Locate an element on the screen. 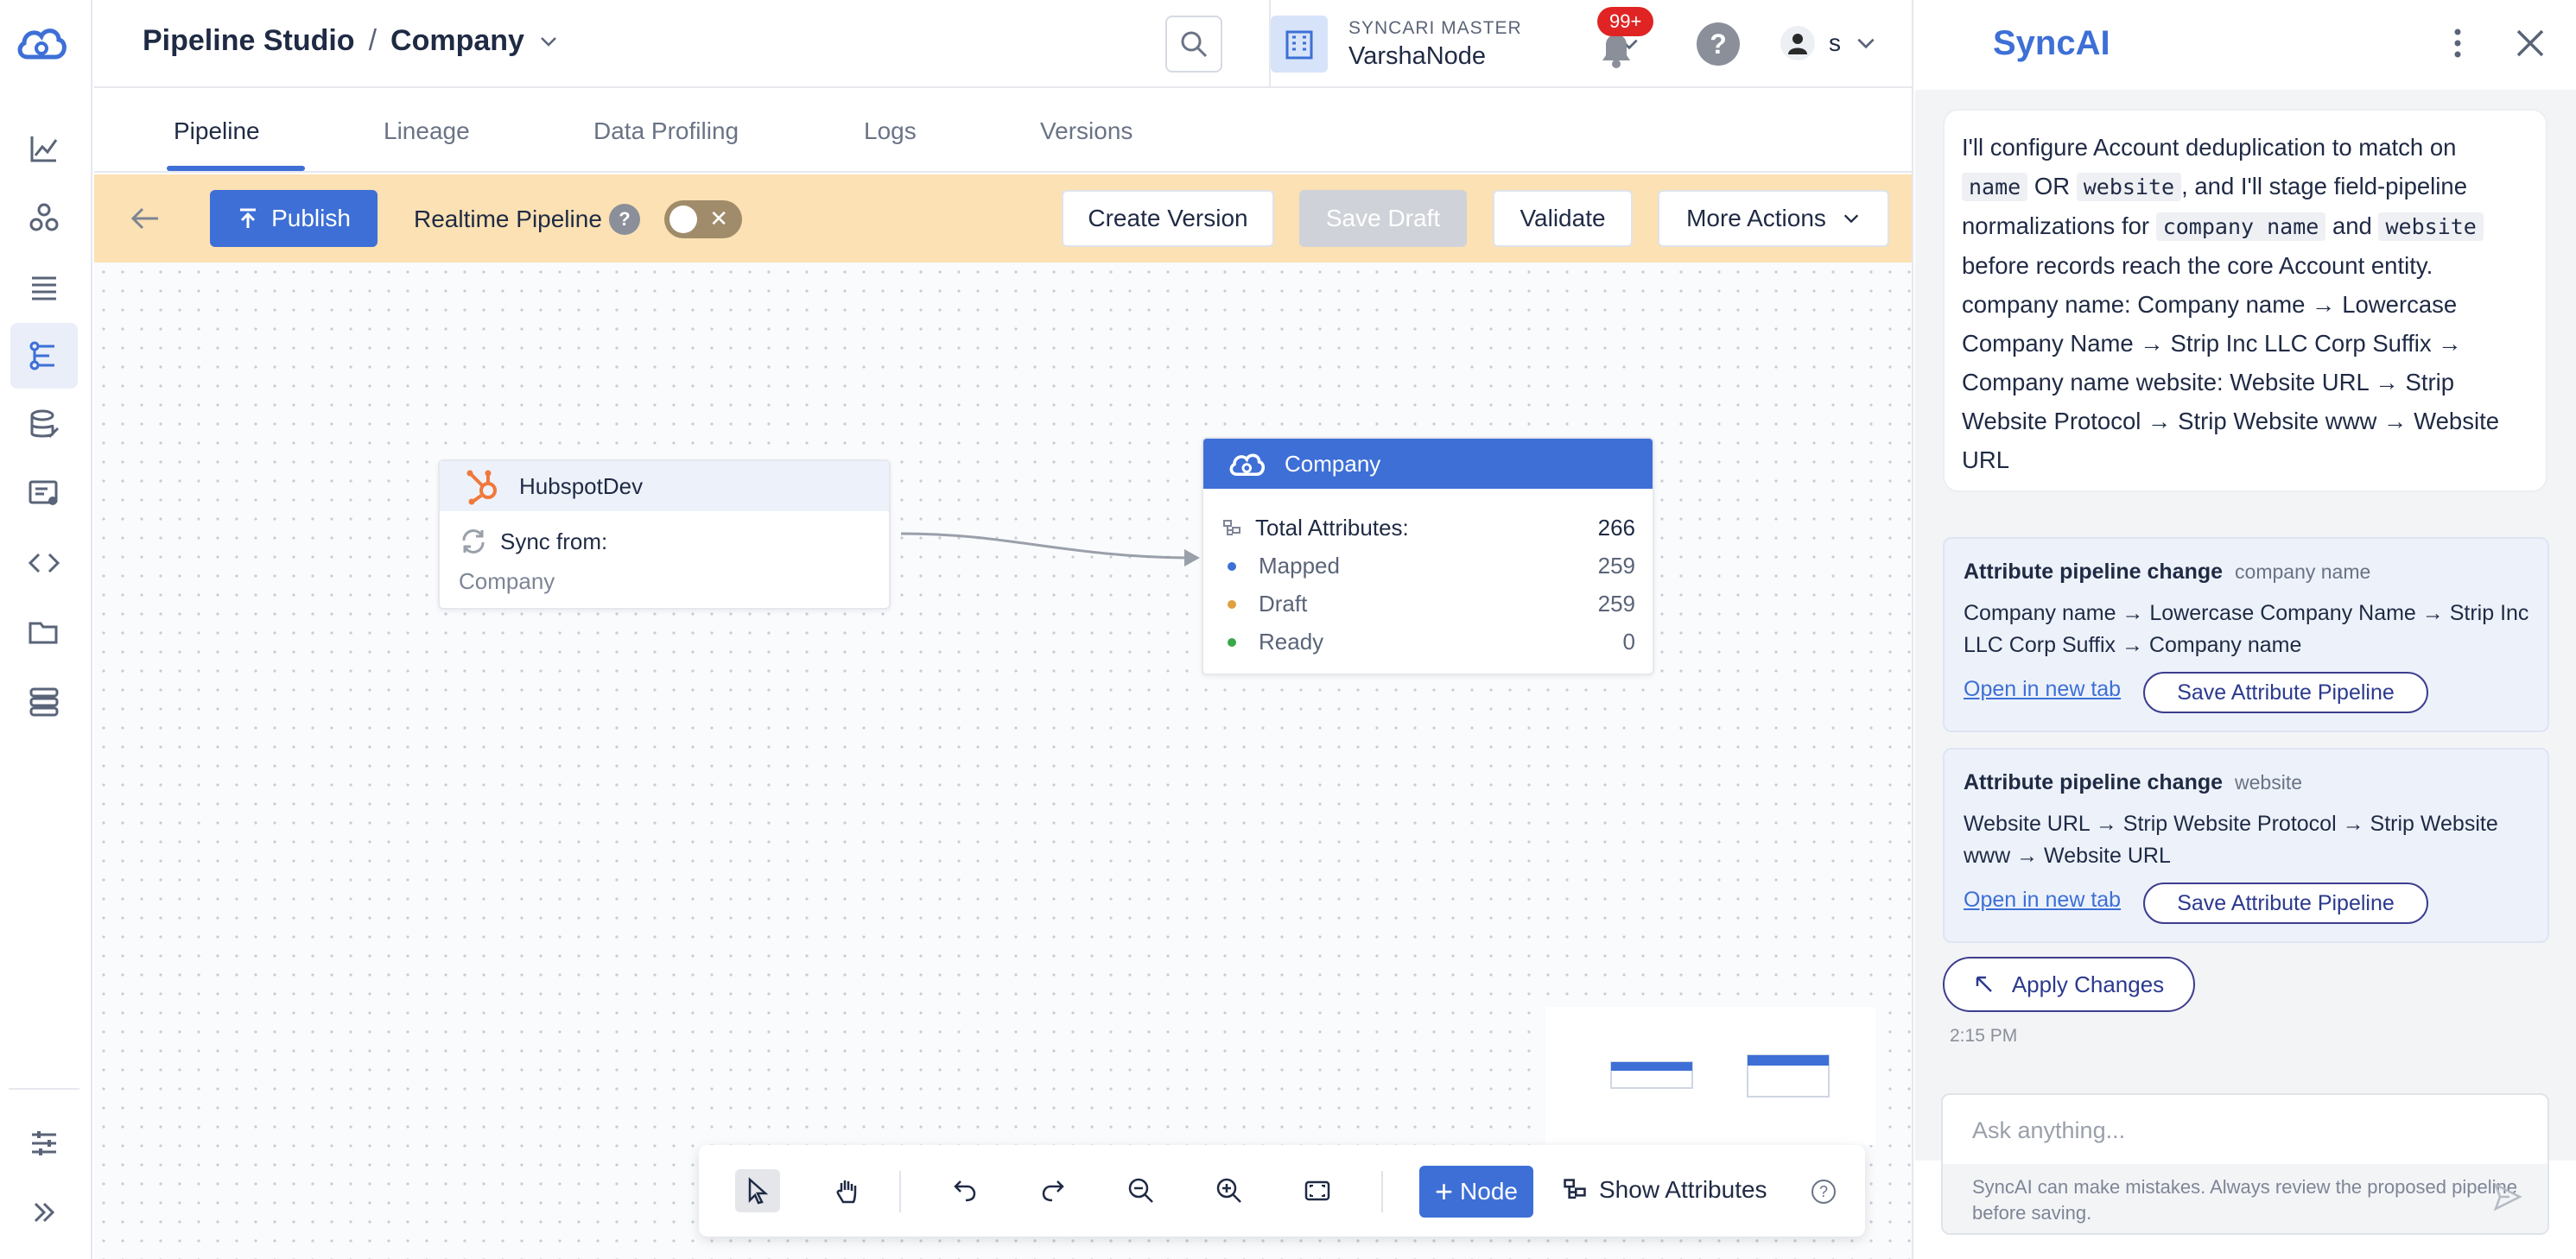  user-name: s is located at coordinates (1835, 42).